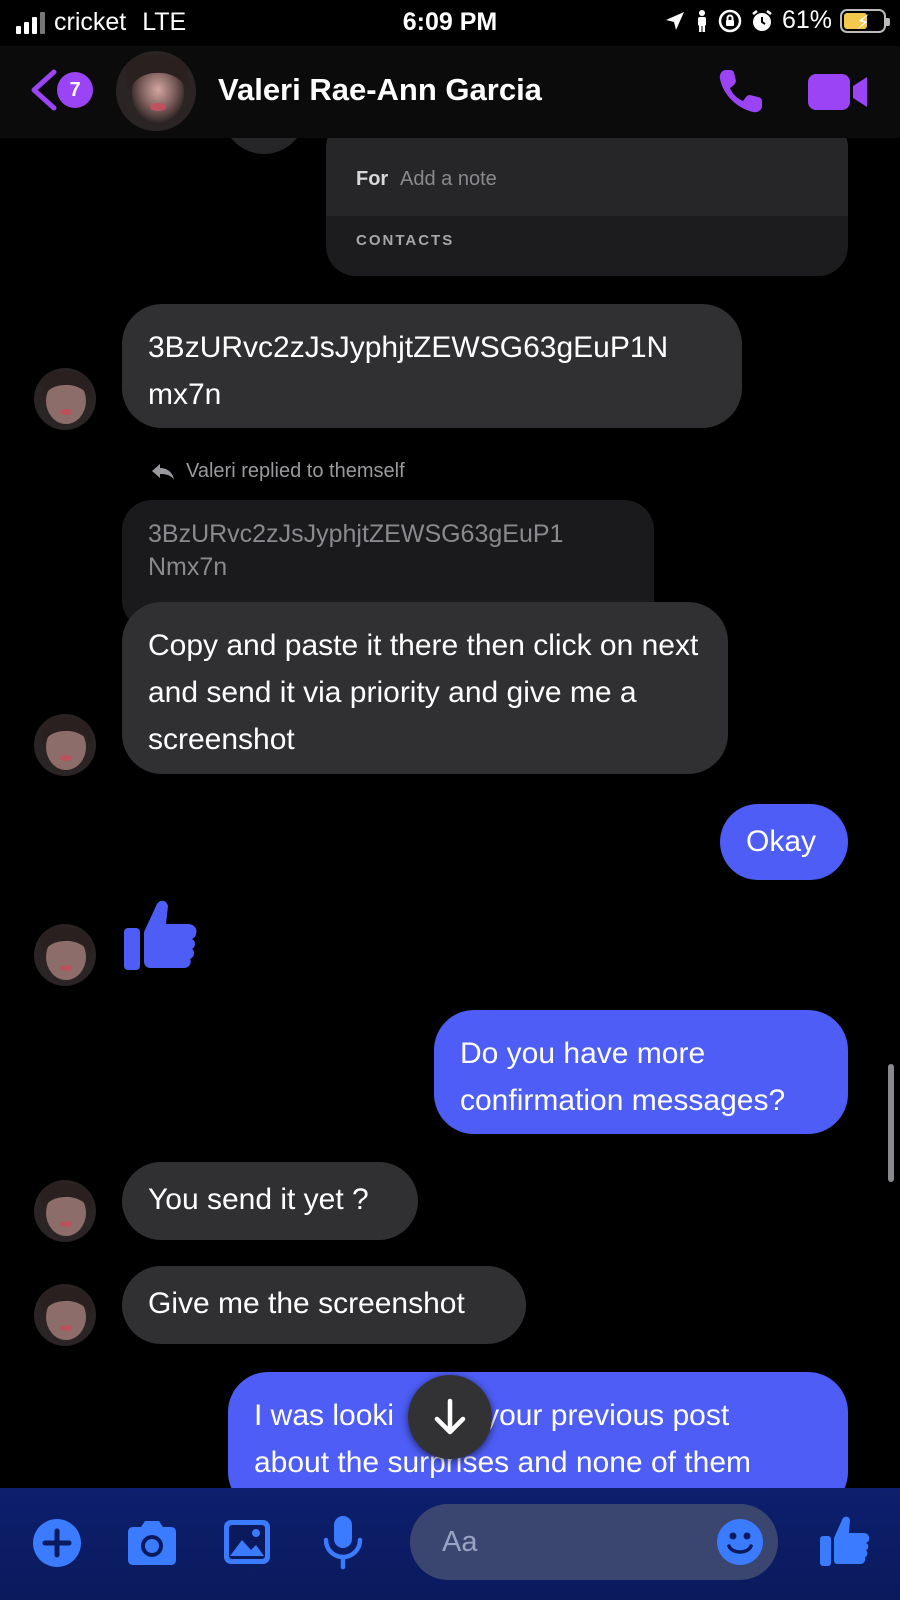 This screenshot has width=900, height=1600. What do you see at coordinates (258, 1199) in the screenshot?
I see `message-text: You send it yet ?` at bounding box center [258, 1199].